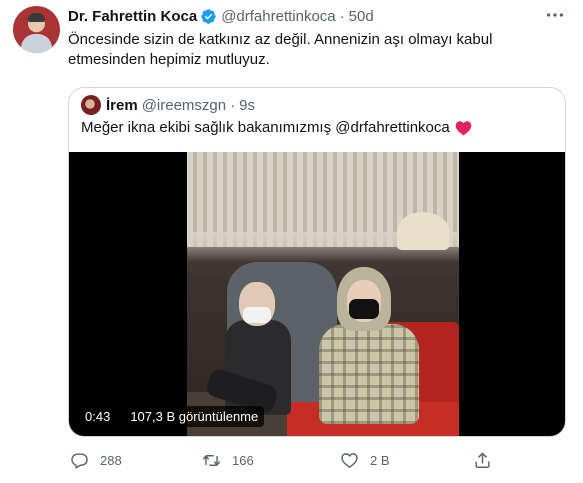 The width and height of the screenshot is (583, 483). Describe the element at coordinates (555, 15) in the screenshot. I see `ellipsis-icon` at that location.